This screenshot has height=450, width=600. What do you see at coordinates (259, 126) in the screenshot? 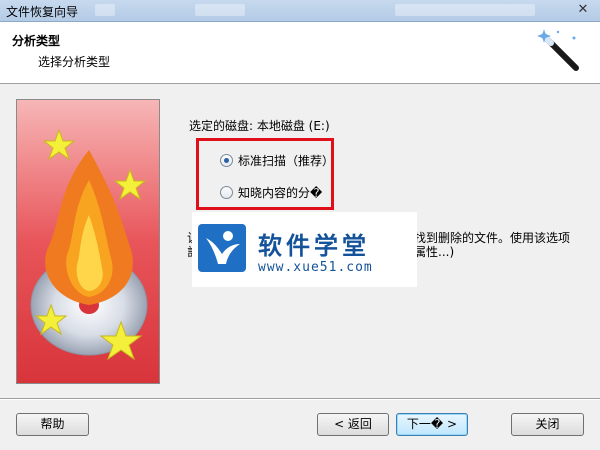
I see `selected-disk-label: 选定的磁盘: 本地磁盘 (E:)` at bounding box center [259, 126].